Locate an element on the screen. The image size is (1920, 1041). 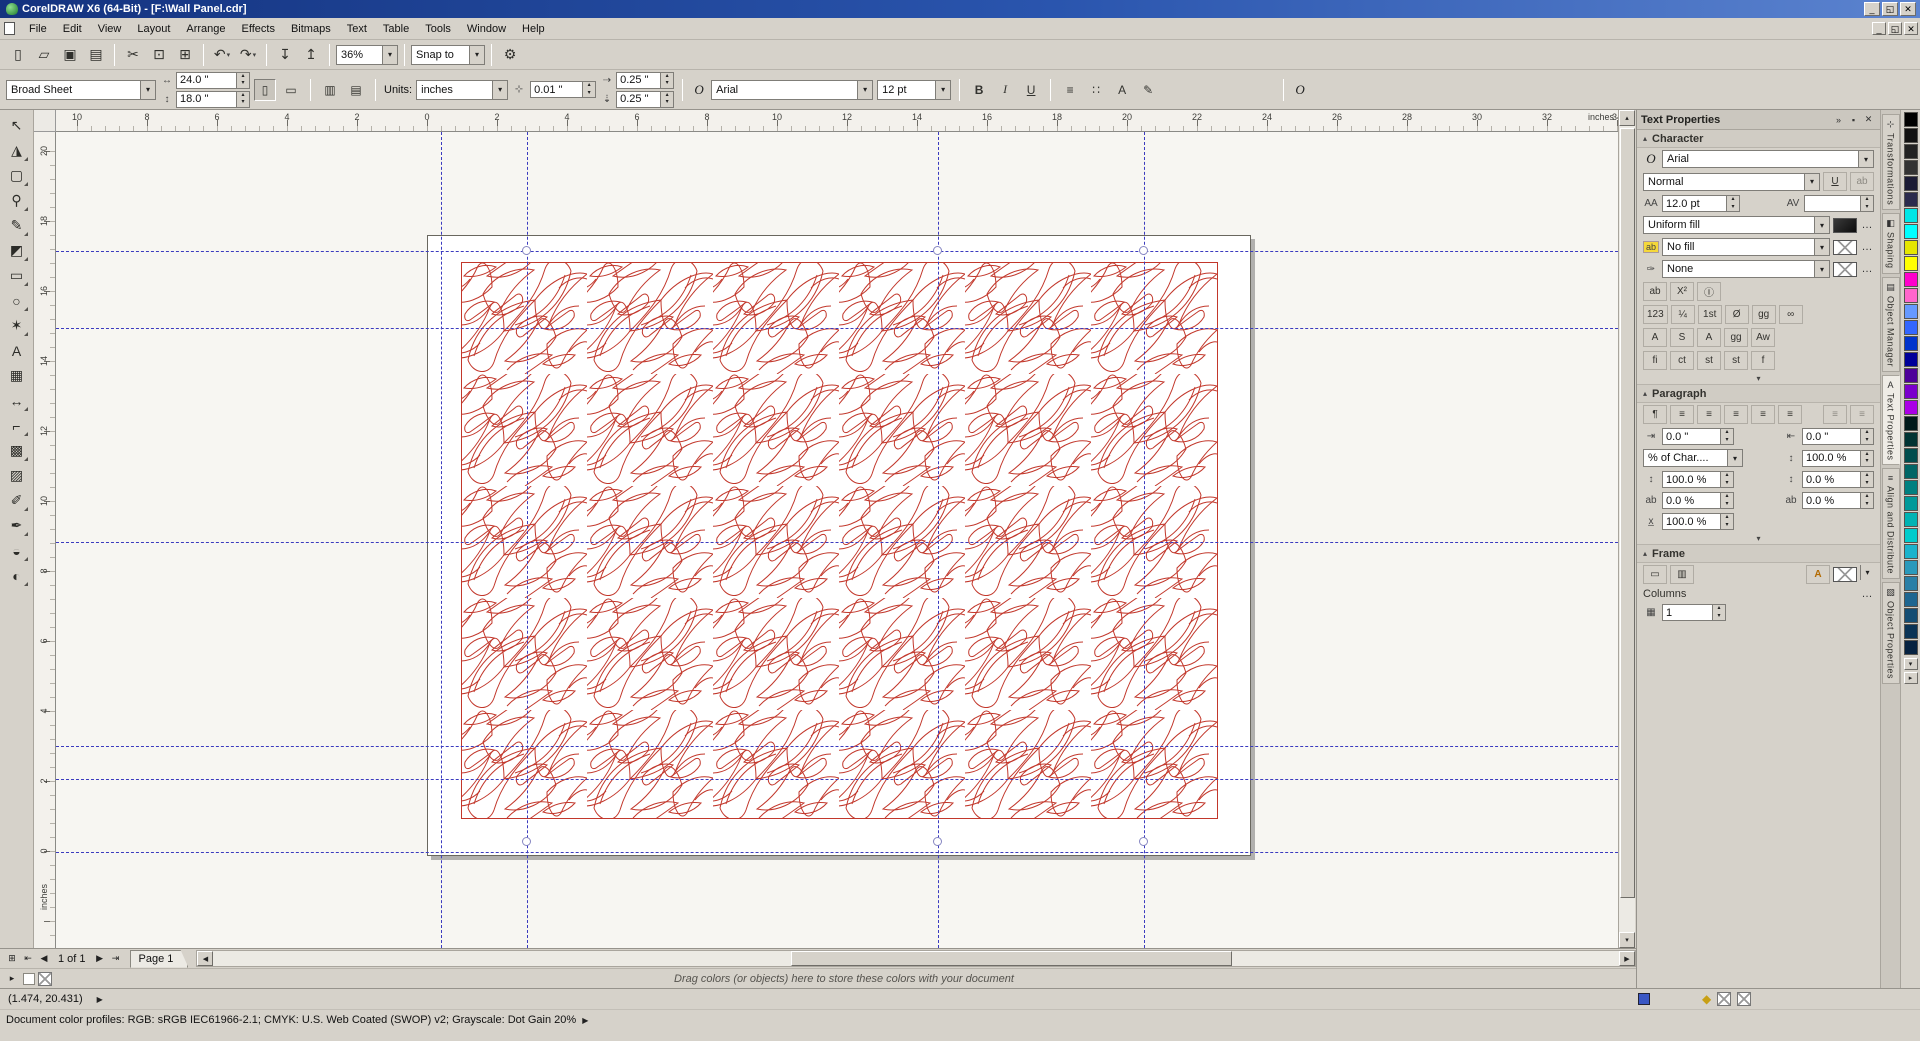
options-icon: ⚙ is located at coordinates (510, 55).